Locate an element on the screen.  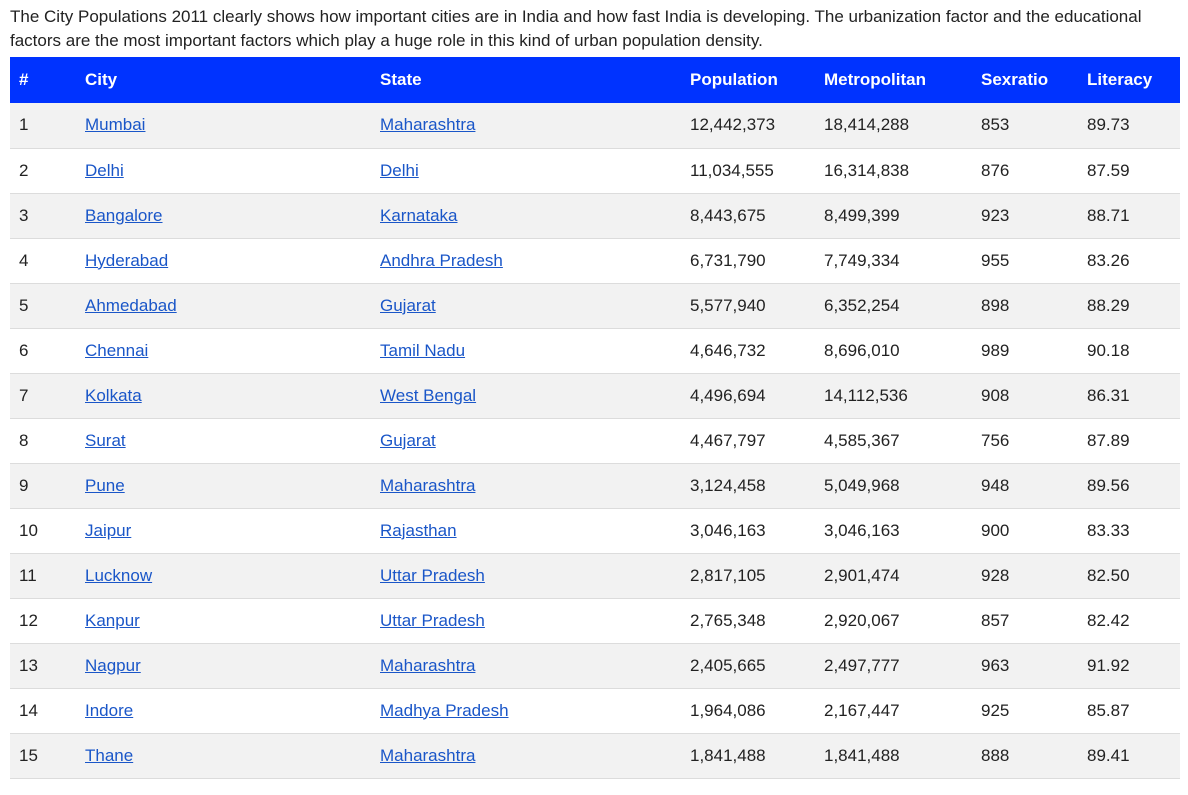
cell-population: 4,496,694 is located at coordinates (728, 395).